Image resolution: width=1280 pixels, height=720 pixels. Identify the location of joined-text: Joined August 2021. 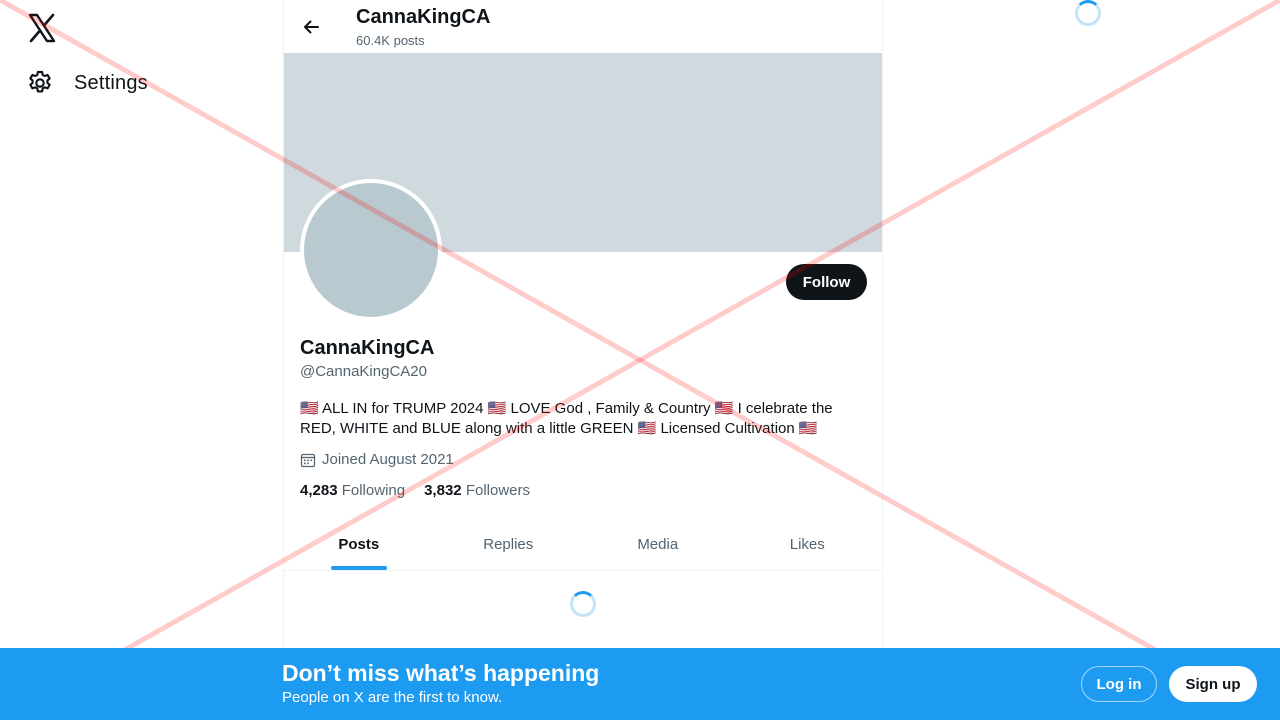
(388, 459).